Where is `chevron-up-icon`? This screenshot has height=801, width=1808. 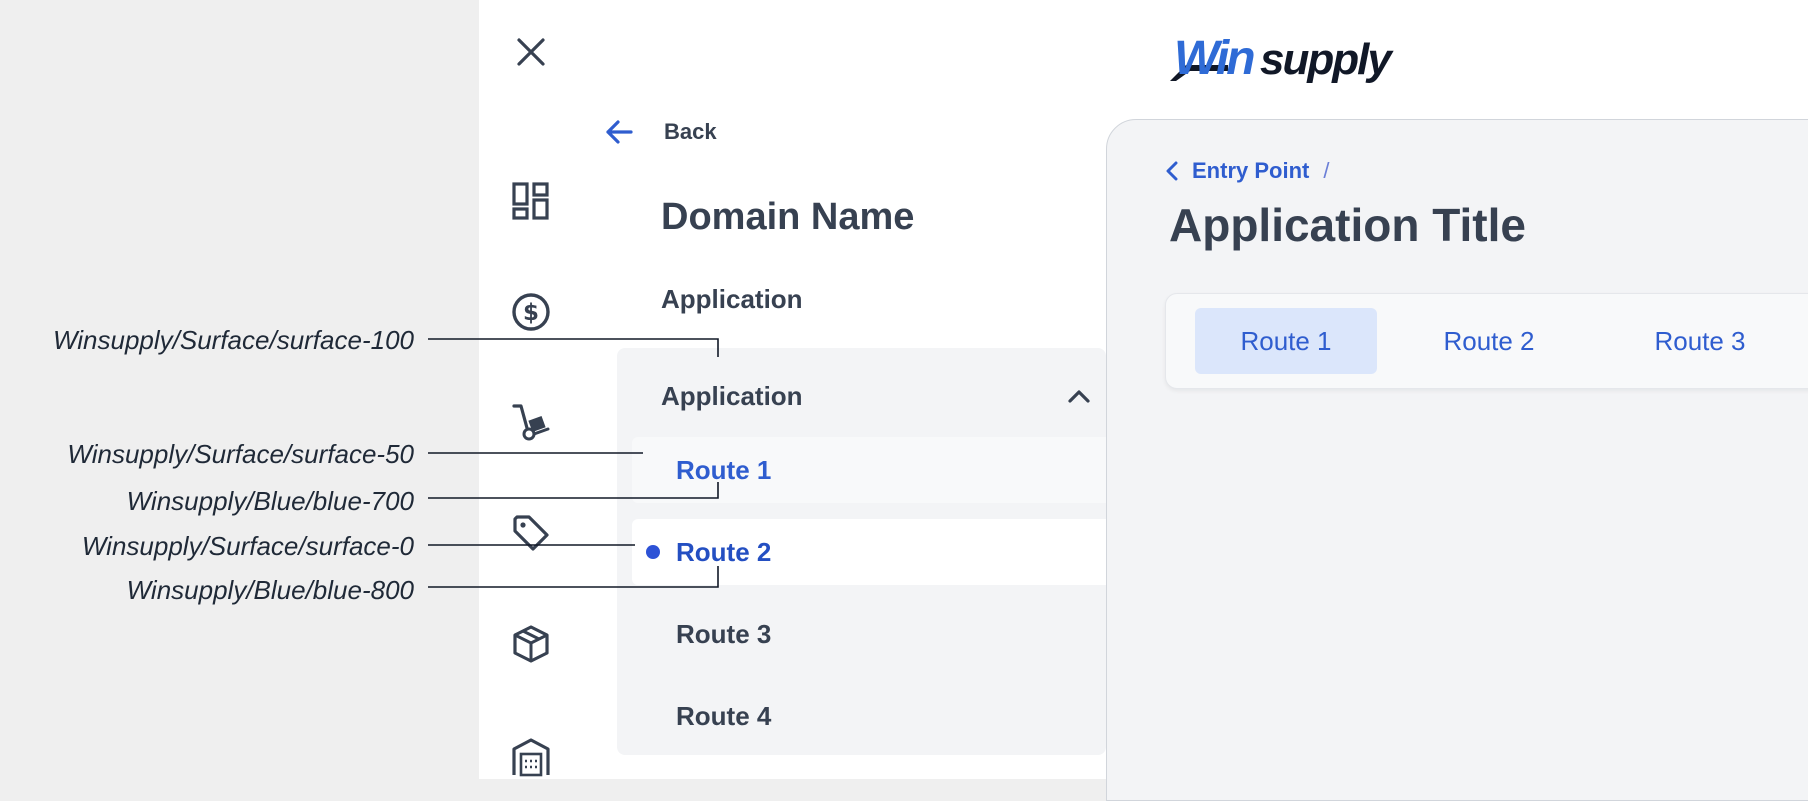
chevron-up-icon is located at coordinates (1079, 396).